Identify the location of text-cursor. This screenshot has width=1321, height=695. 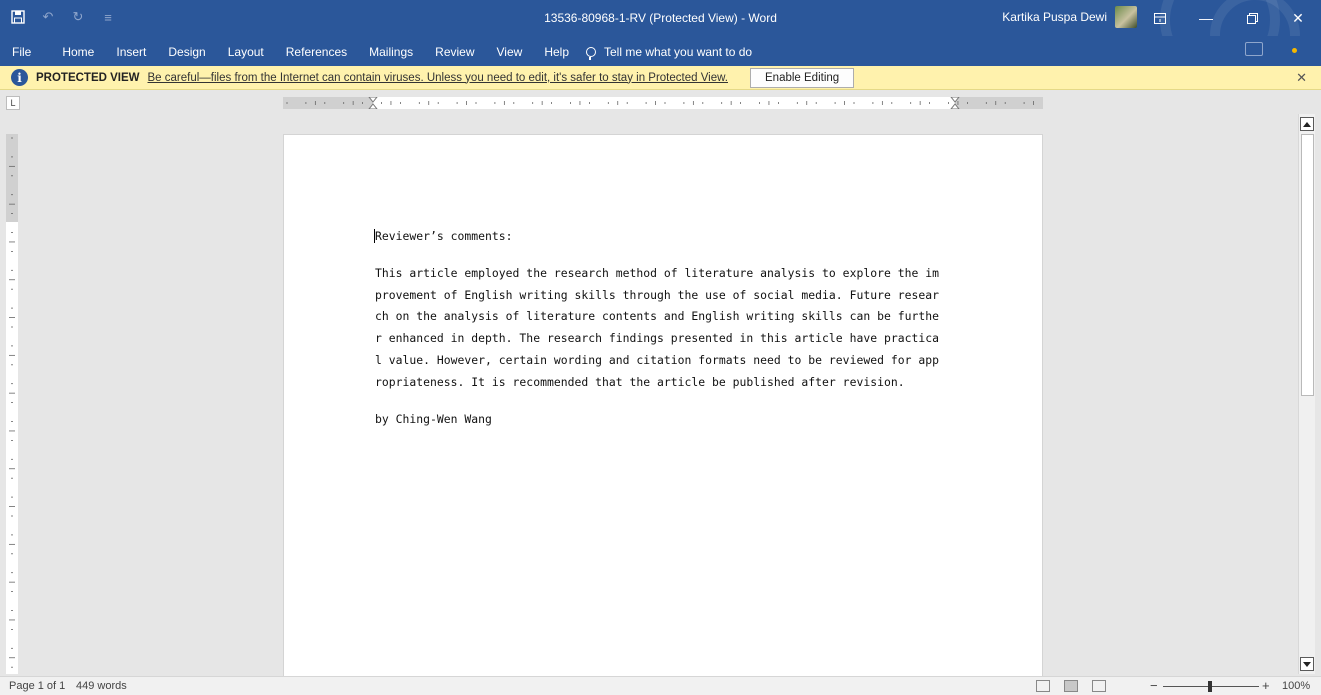
(374, 236).